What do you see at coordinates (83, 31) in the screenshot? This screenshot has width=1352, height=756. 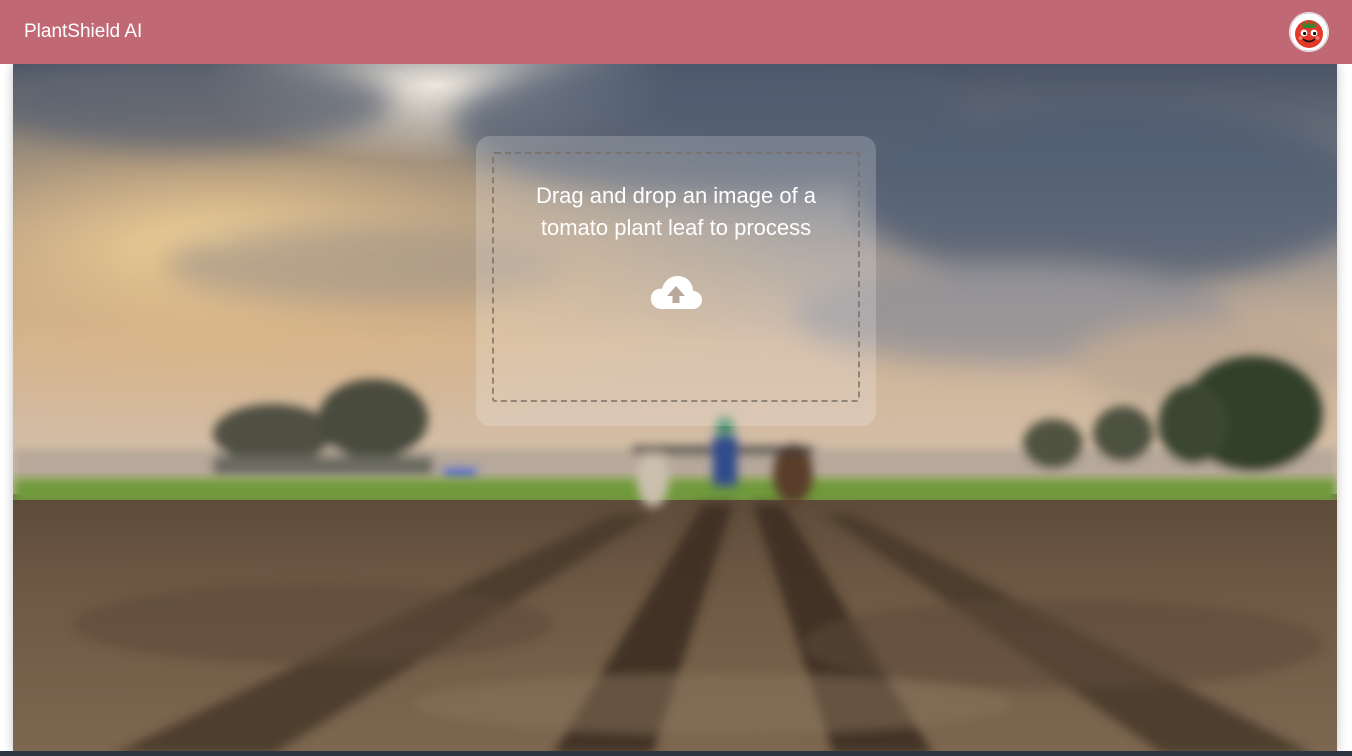 I see `app-title: PlantShield AI` at bounding box center [83, 31].